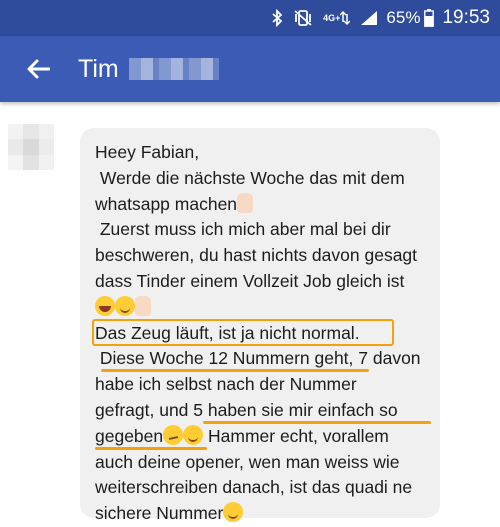 The width and height of the screenshot is (500, 527). I want to click on message-line: Diese Woche 12 Nummern geht, 7 davon, so click(267, 359).